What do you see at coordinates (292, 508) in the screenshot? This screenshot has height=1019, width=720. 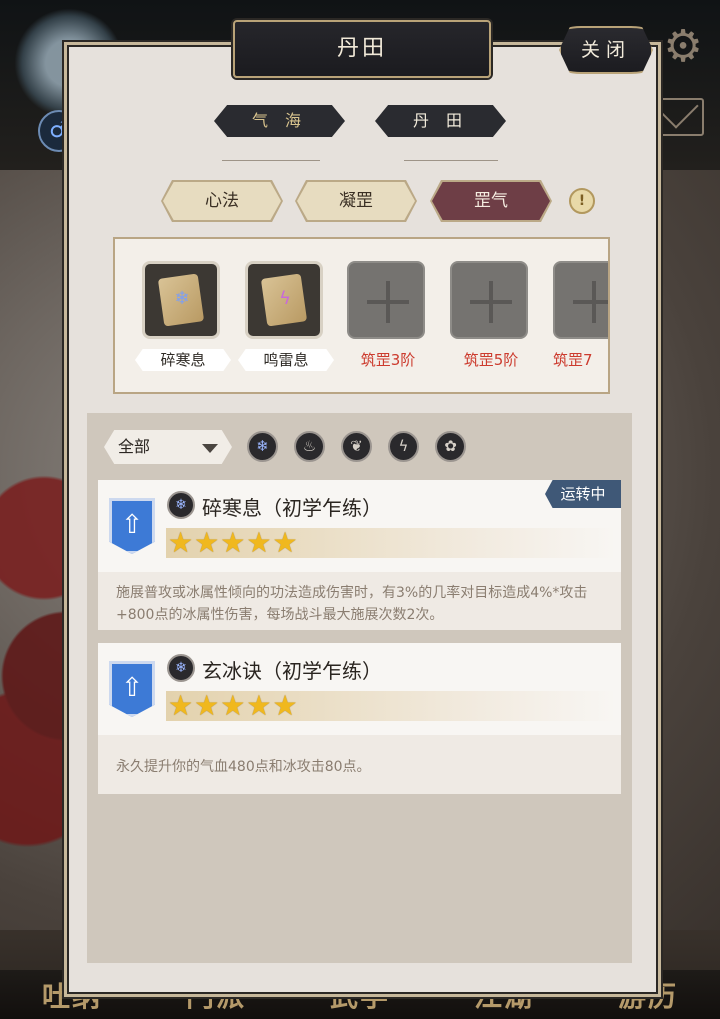 I see `skill-name: 碎寒息（初学乍练）` at bounding box center [292, 508].